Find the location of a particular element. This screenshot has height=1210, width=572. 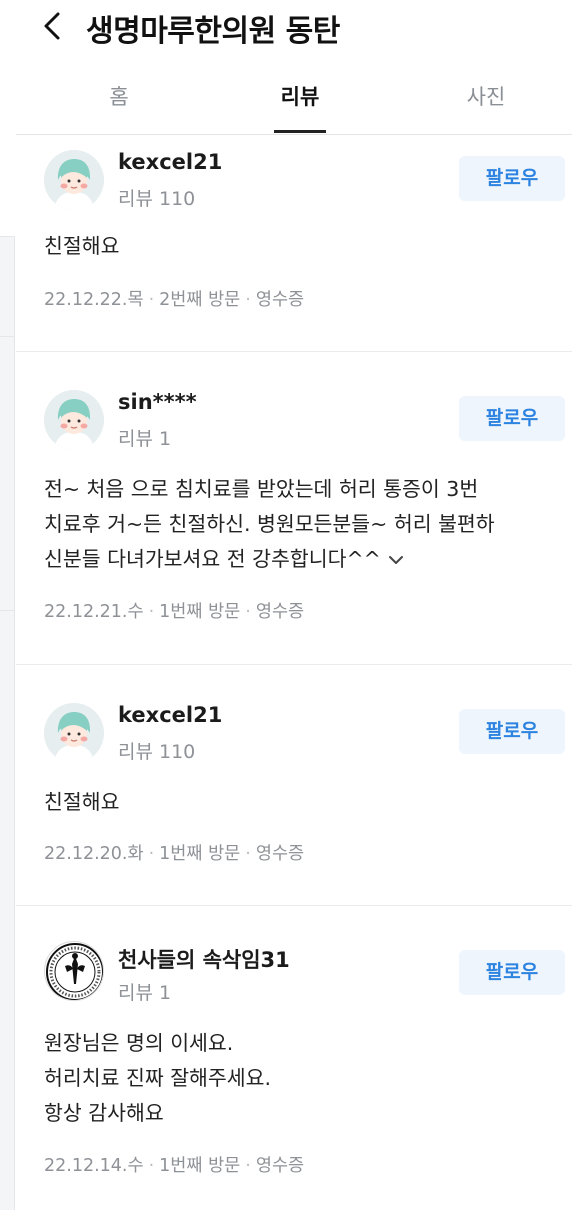

visit-date: 22.12.21.수 is located at coordinates (94, 612).